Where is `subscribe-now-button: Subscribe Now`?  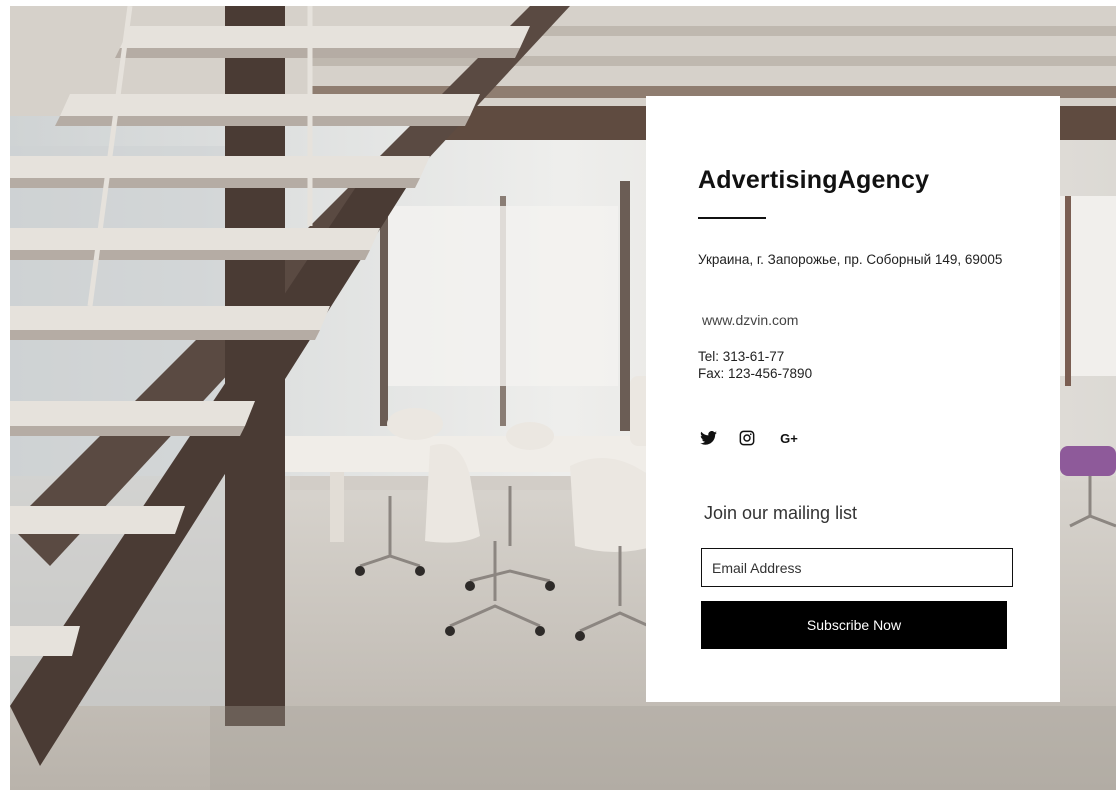 subscribe-now-button: Subscribe Now is located at coordinates (854, 625).